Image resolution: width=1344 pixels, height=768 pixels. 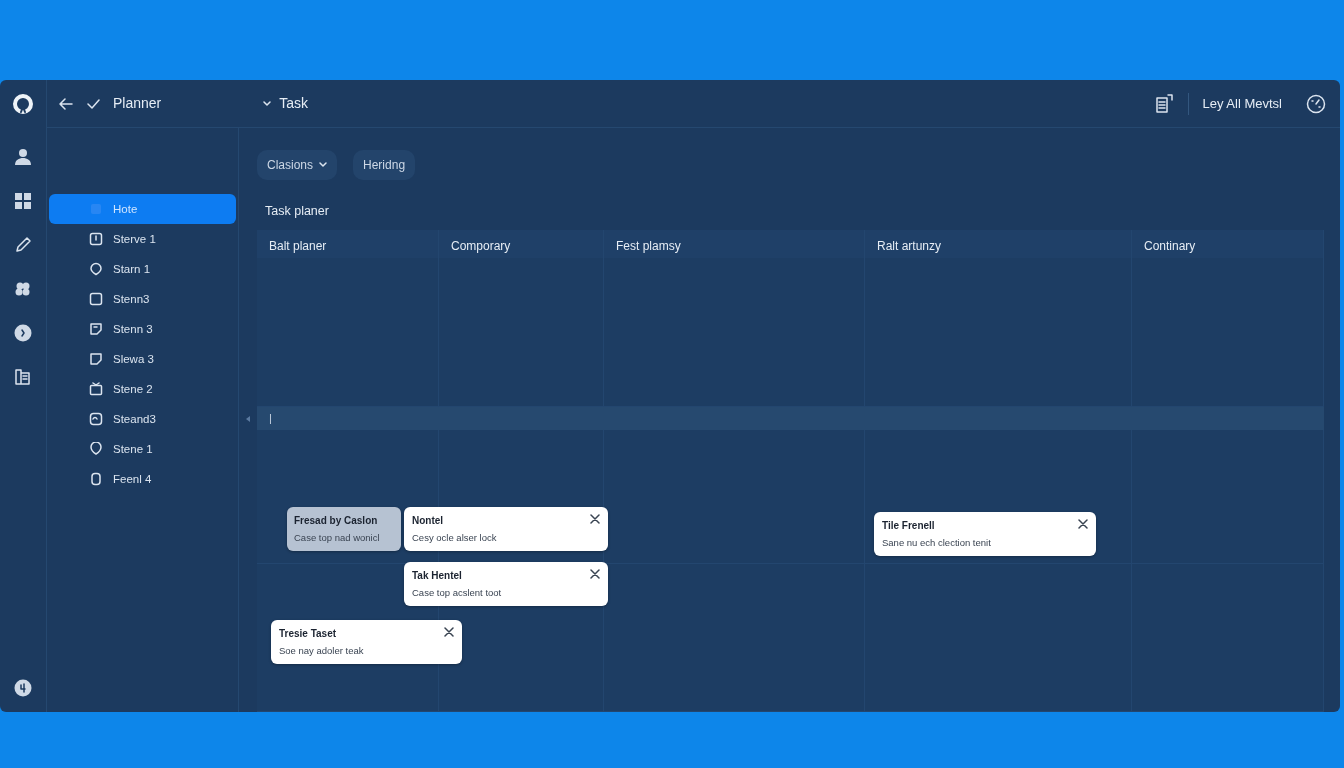 What do you see at coordinates (142, 329) in the screenshot?
I see `sidebar-item: Stenn 3` at bounding box center [142, 329].